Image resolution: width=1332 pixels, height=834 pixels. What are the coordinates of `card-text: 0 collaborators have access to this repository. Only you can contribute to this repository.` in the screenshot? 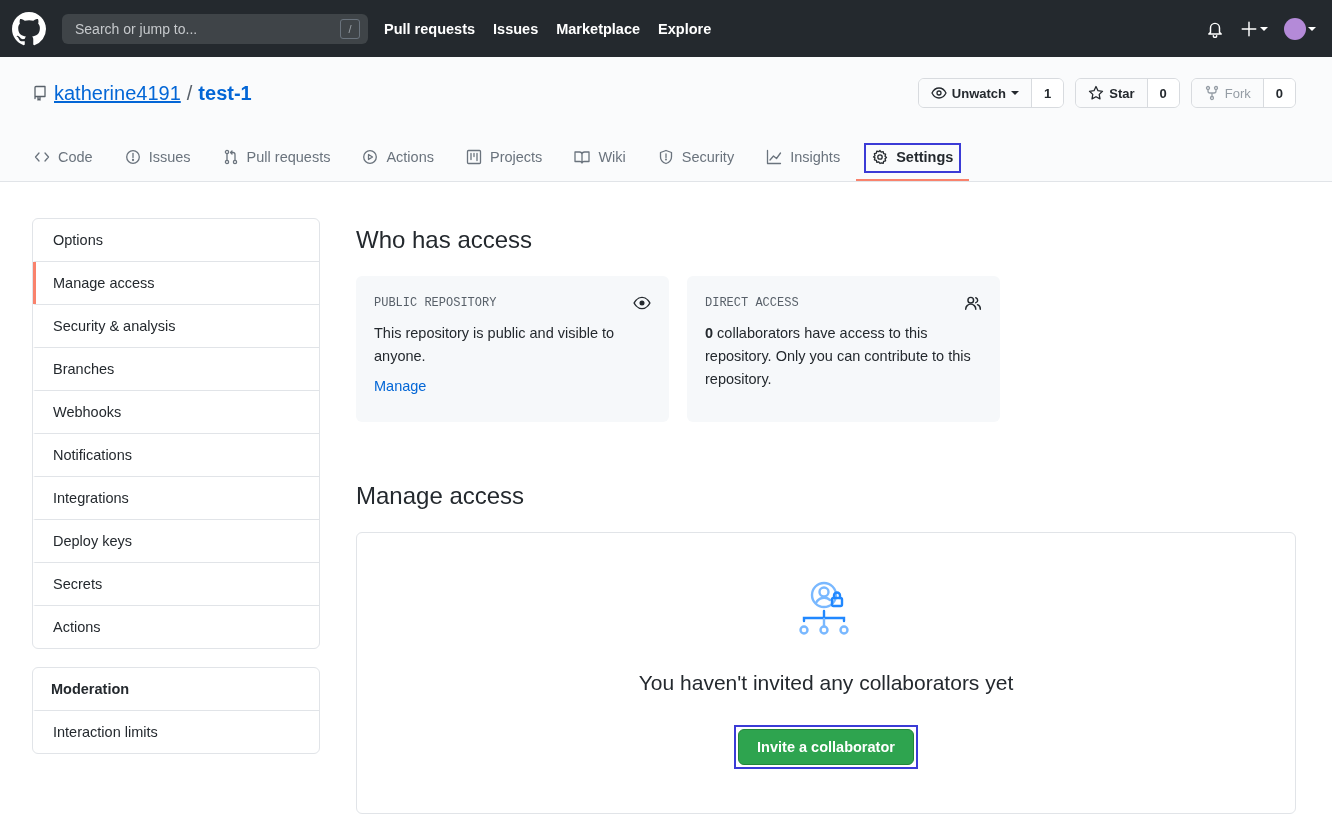 It's located at (838, 356).